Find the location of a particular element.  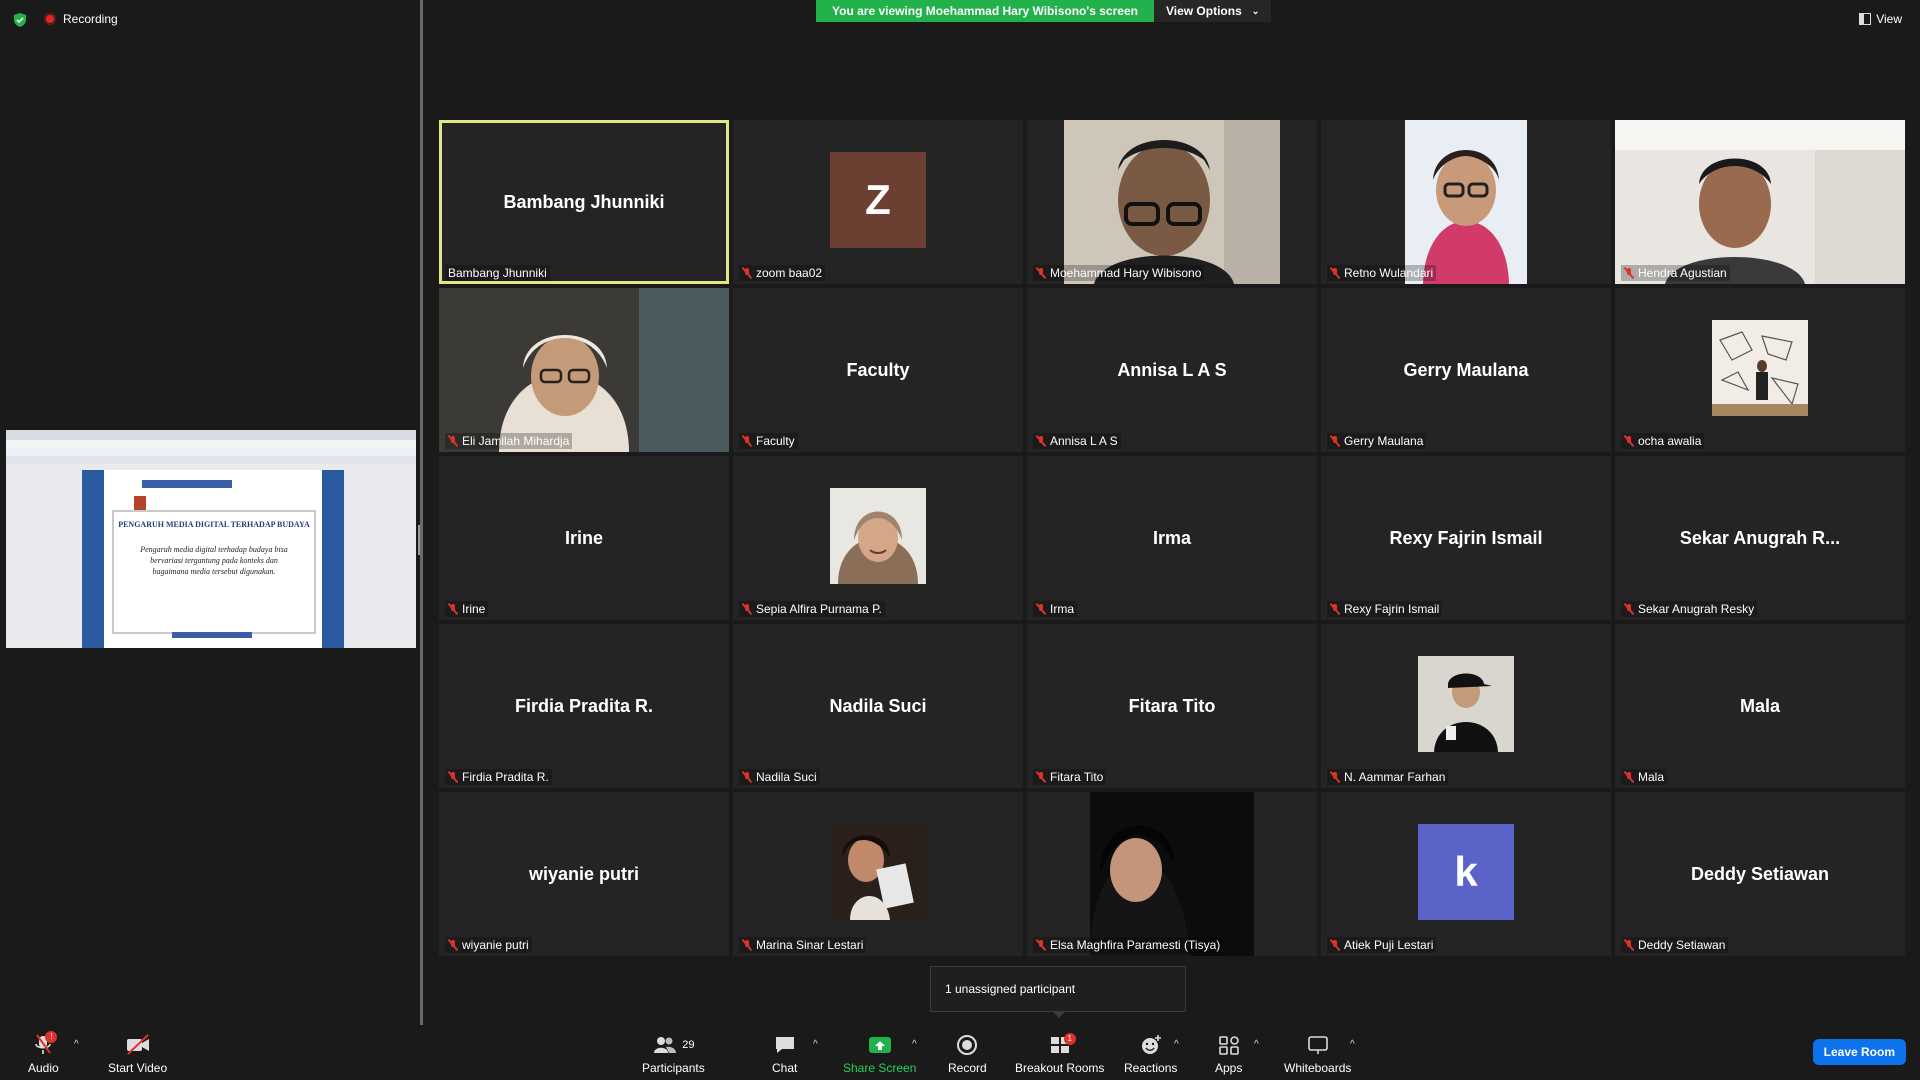

university-logo-icon is located at coordinates (140, 503).